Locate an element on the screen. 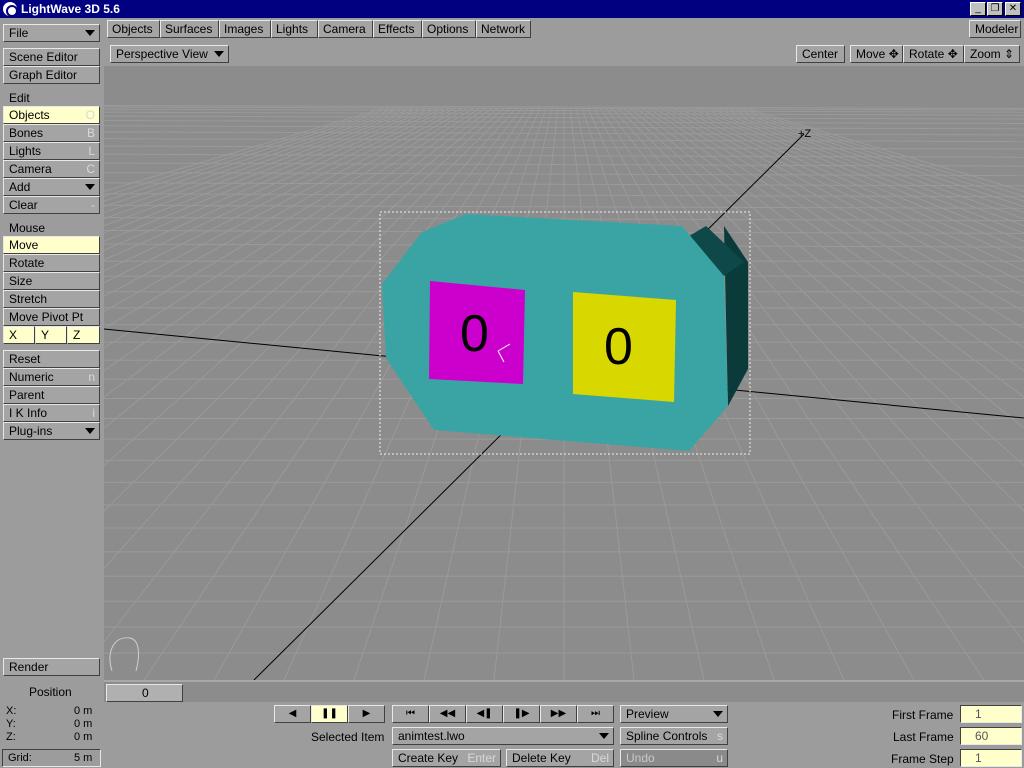 This screenshot has width=1024, height=768. first-frame-field: 1 is located at coordinates (991, 714).